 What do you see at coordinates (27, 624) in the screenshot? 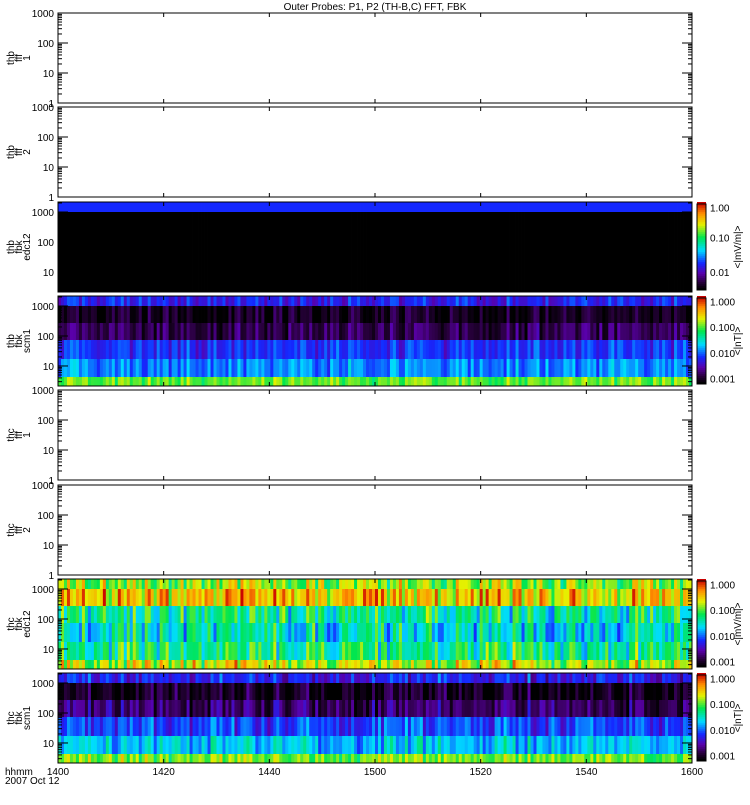
I see `y-axis-label: edc12` at bounding box center [27, 624].